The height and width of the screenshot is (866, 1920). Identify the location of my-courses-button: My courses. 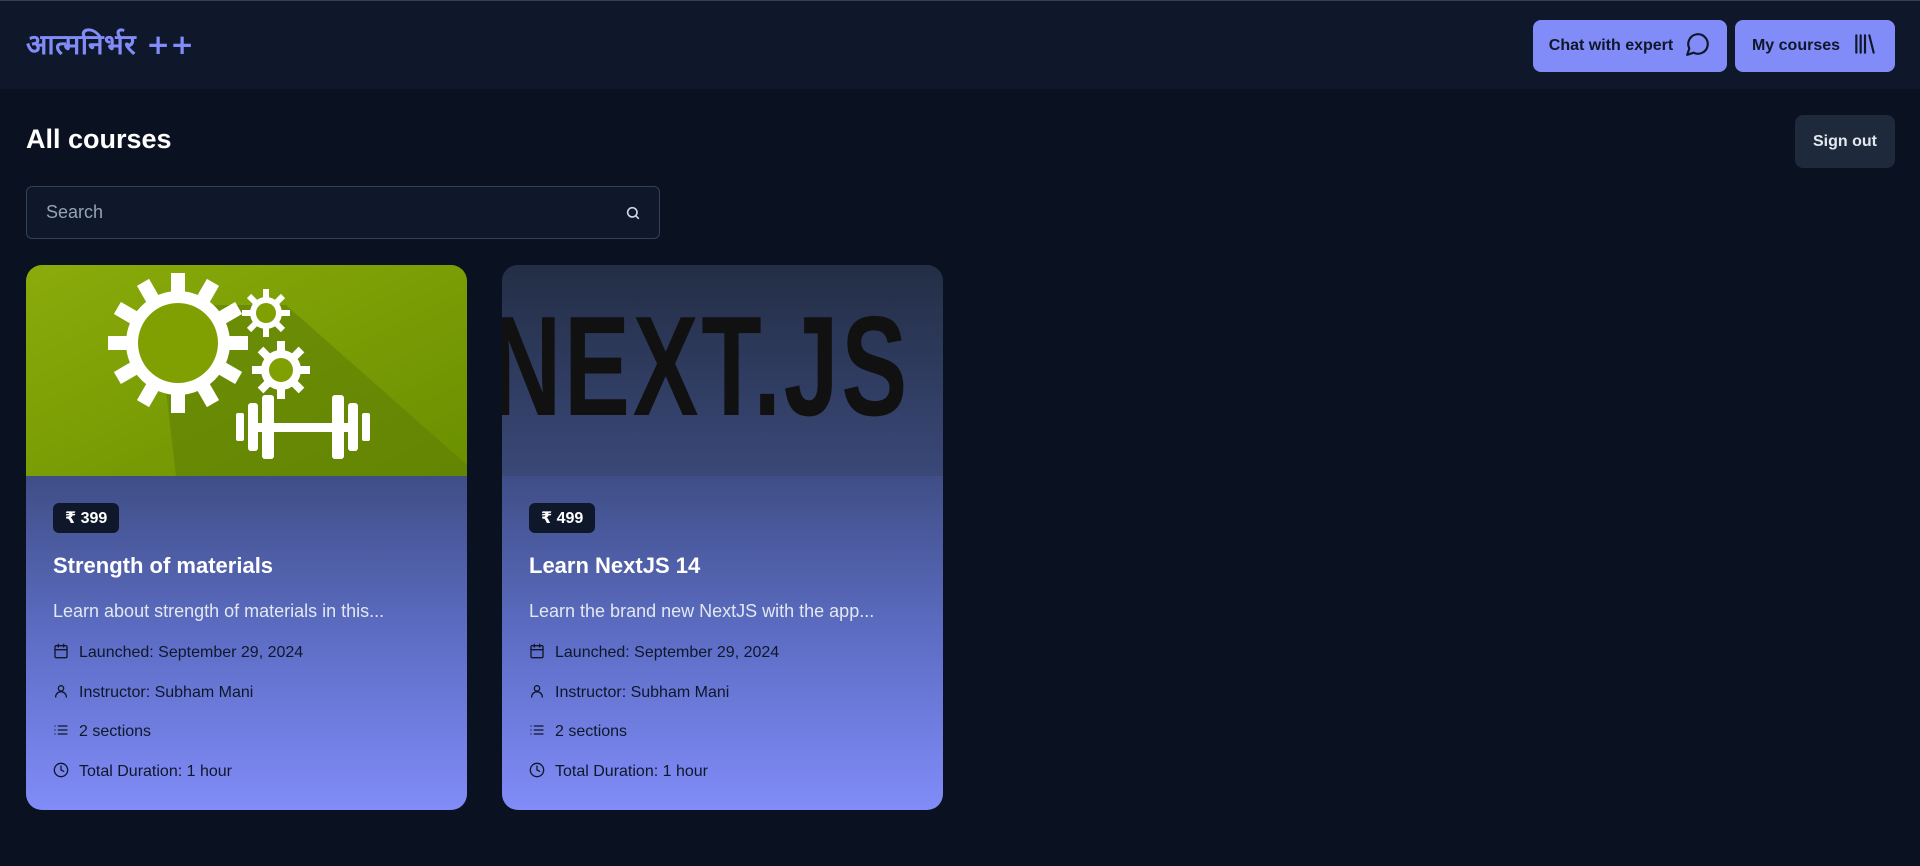
(1815, 46).